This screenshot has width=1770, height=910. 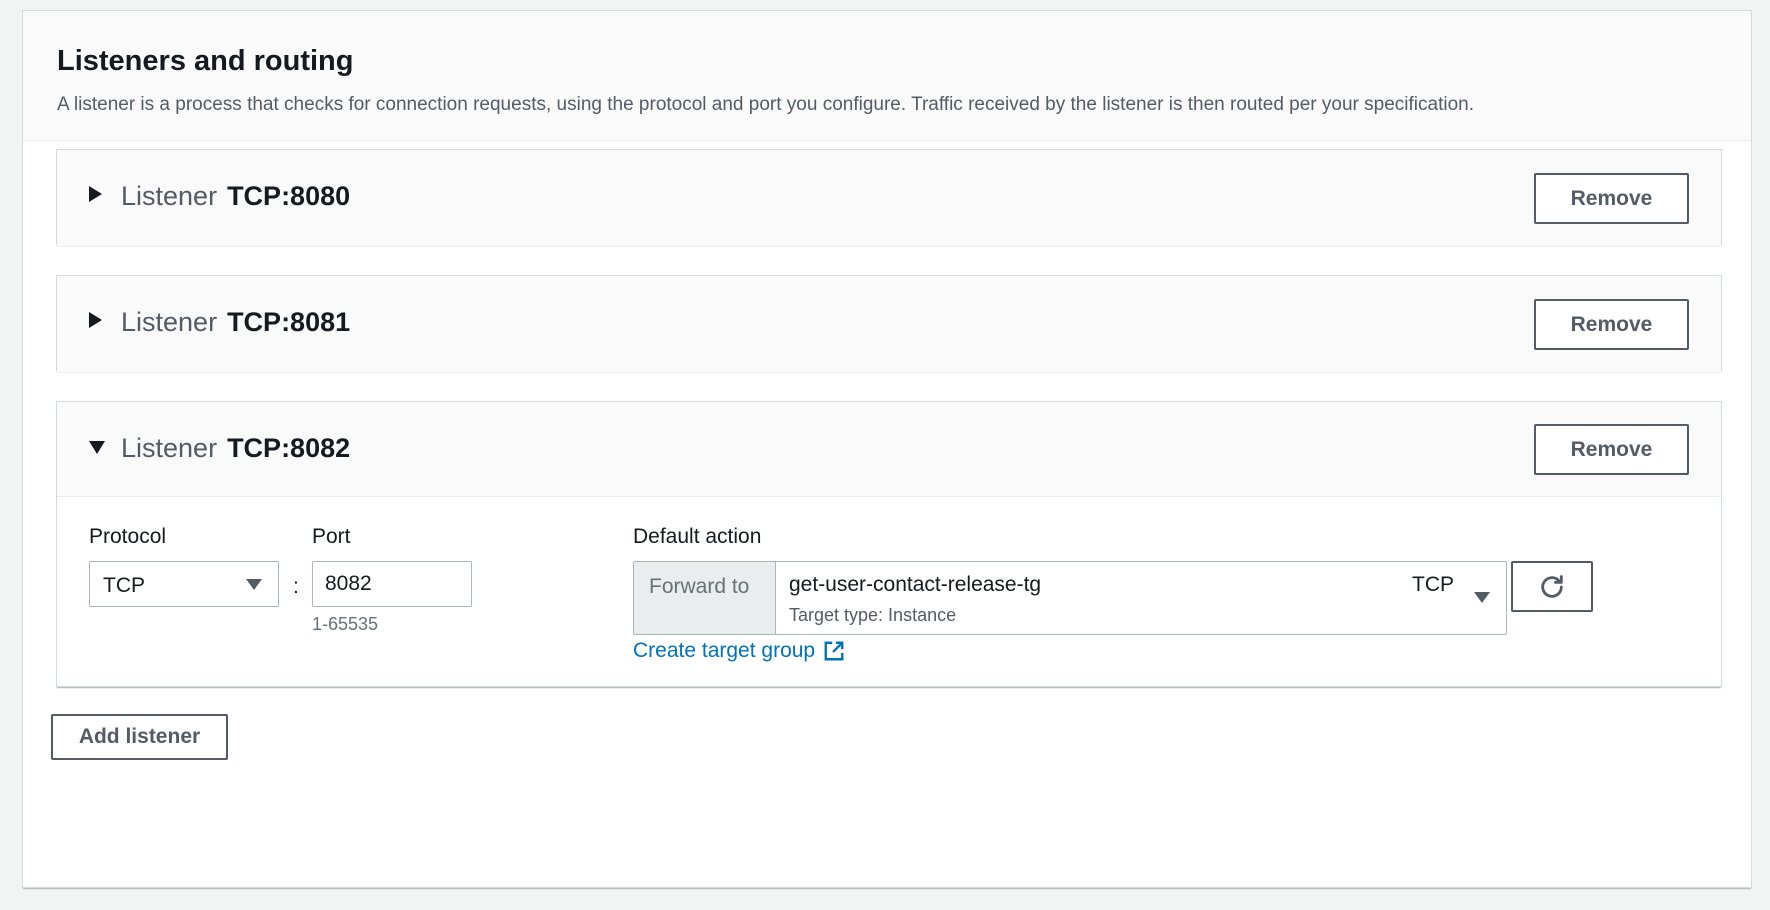 I want to click on refresh-button, so click(x=1552, y=586).